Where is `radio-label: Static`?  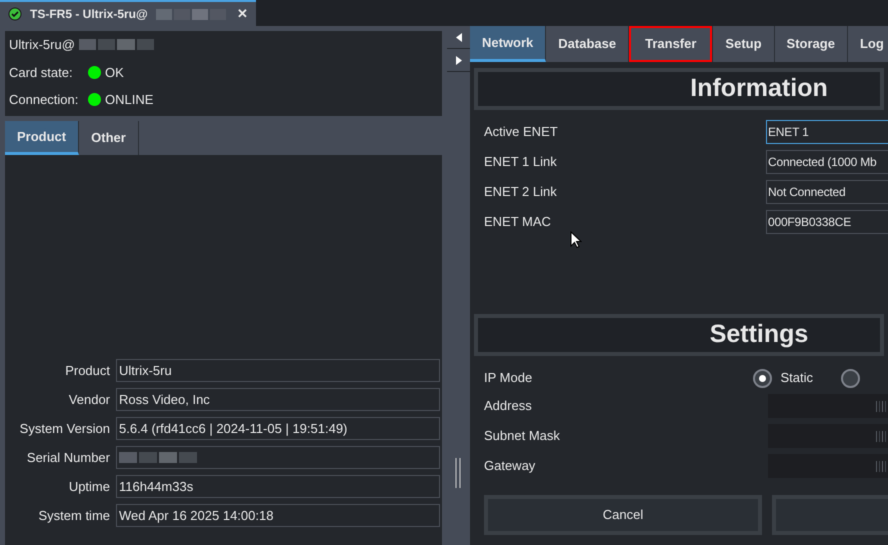
radio-label: Static is located at coordinates (796, 378).